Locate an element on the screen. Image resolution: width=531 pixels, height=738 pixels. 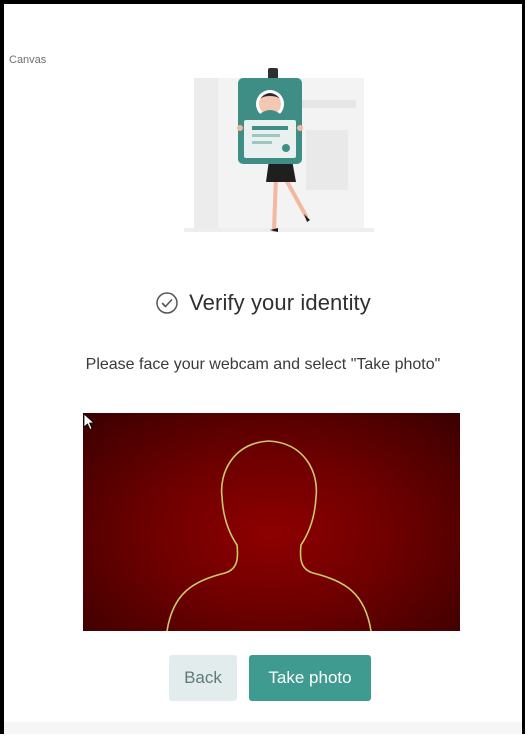
mouse-cursor-icon is located at coordinates (89, 422).